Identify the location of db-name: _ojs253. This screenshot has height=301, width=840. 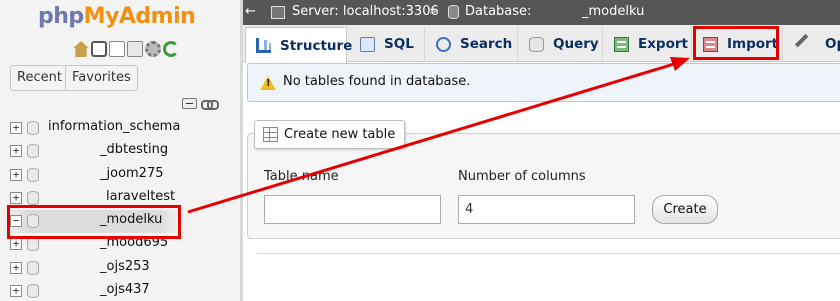
(125, 266).